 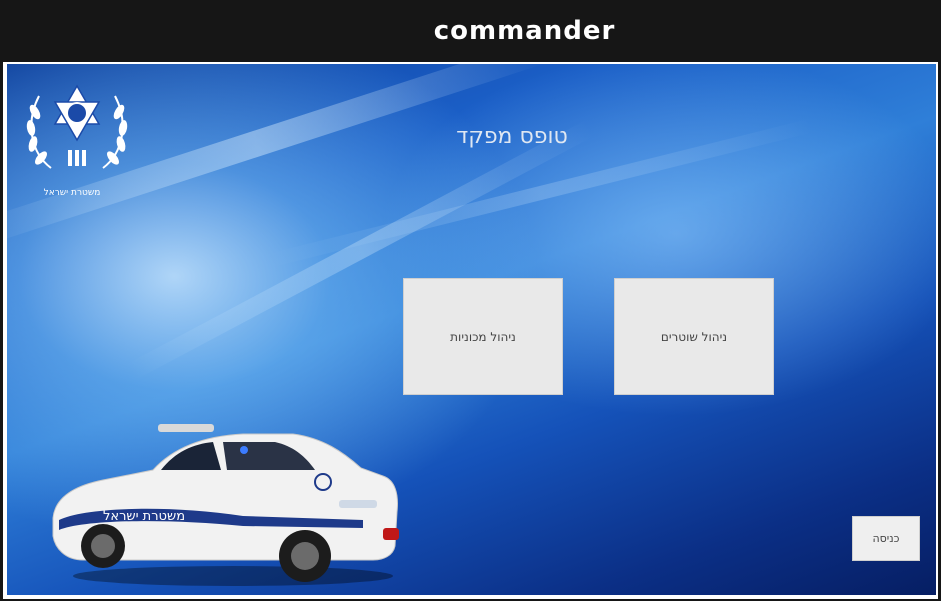 I want to click on manage-vehicles-label: ניהול מכוניות, so click(x=483, y=336).